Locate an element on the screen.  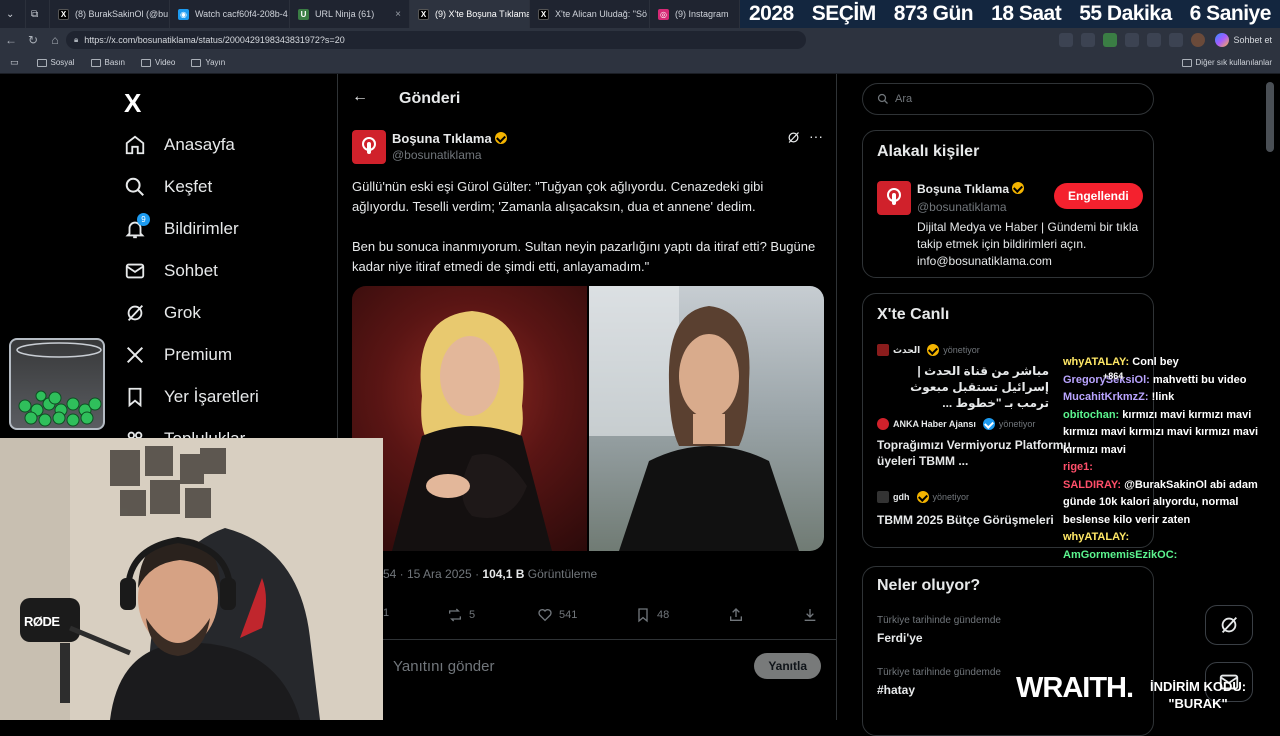
repost-action: 5 is located at coordinates (461, 615).